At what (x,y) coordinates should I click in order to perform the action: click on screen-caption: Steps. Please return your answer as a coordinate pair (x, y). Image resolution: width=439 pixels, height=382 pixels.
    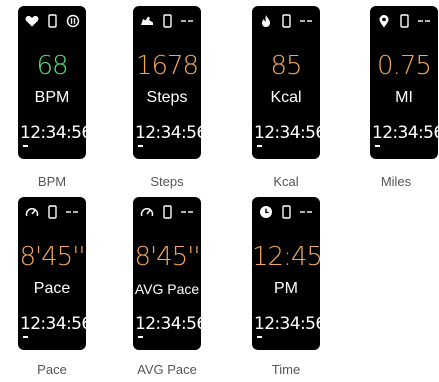
    Looking at the image, I should click on (167, 181).